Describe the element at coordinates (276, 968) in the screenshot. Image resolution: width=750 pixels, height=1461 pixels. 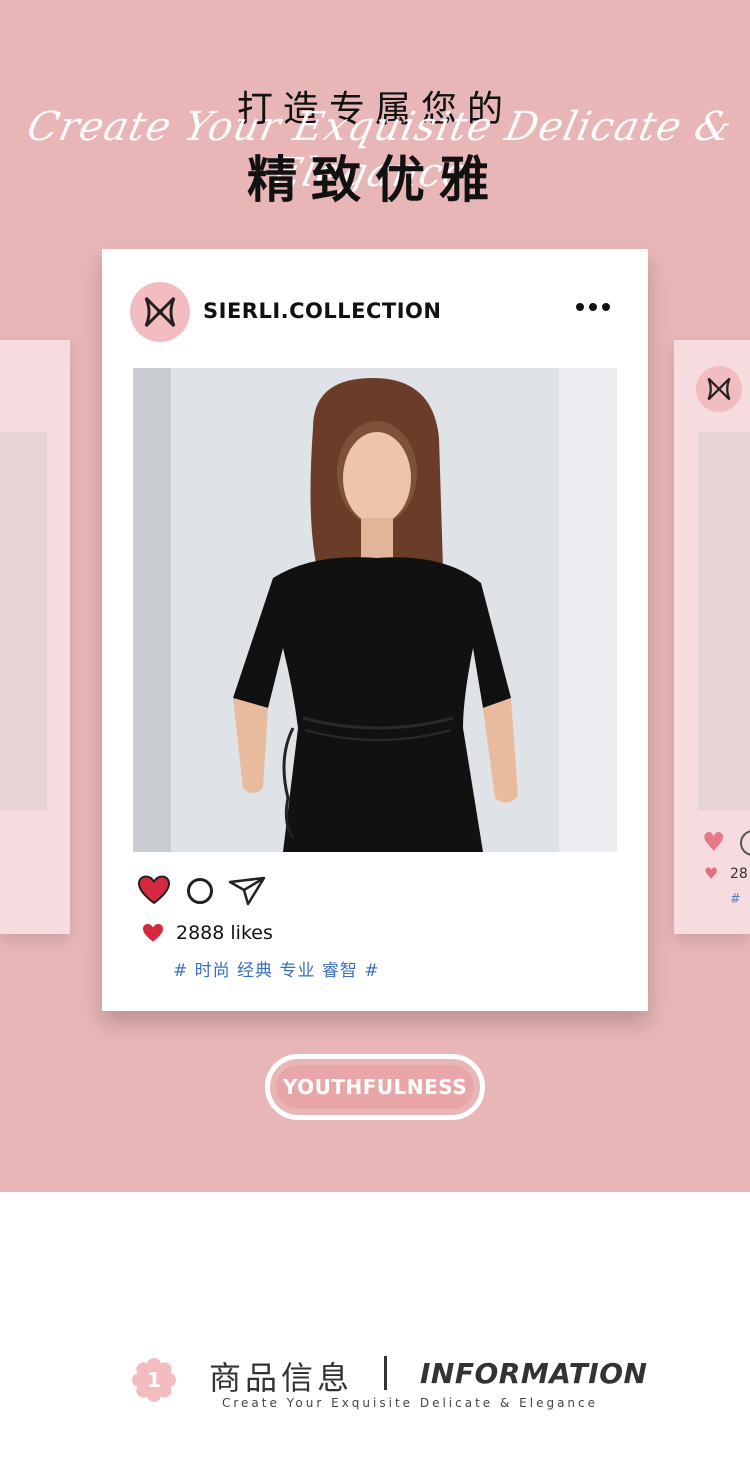
I see `post-hashtags: # 时尚 经典 专业 睿智 #` at that location.